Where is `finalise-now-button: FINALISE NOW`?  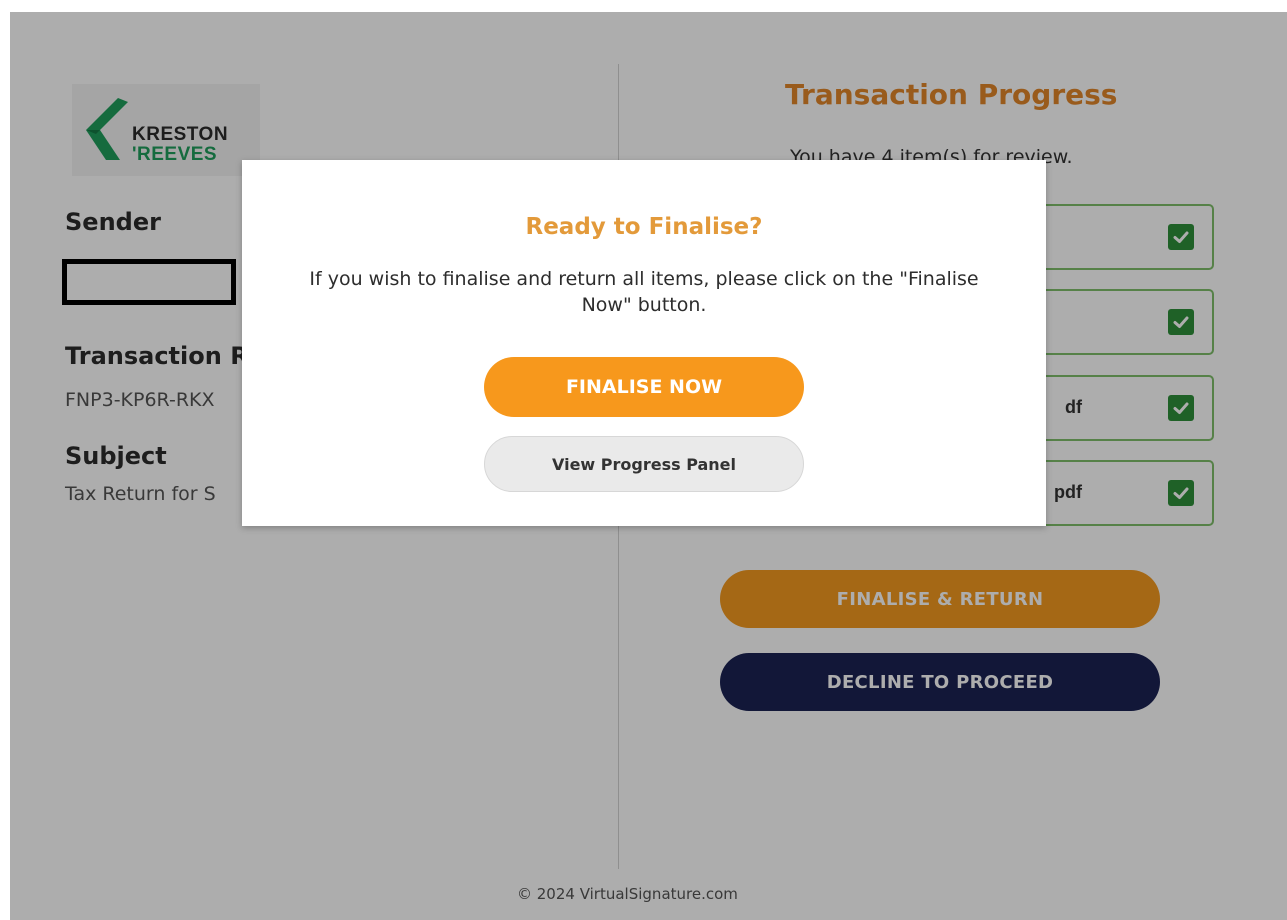 finalise-now-button: FINALISE NOW is located at coordinates (644, 387).